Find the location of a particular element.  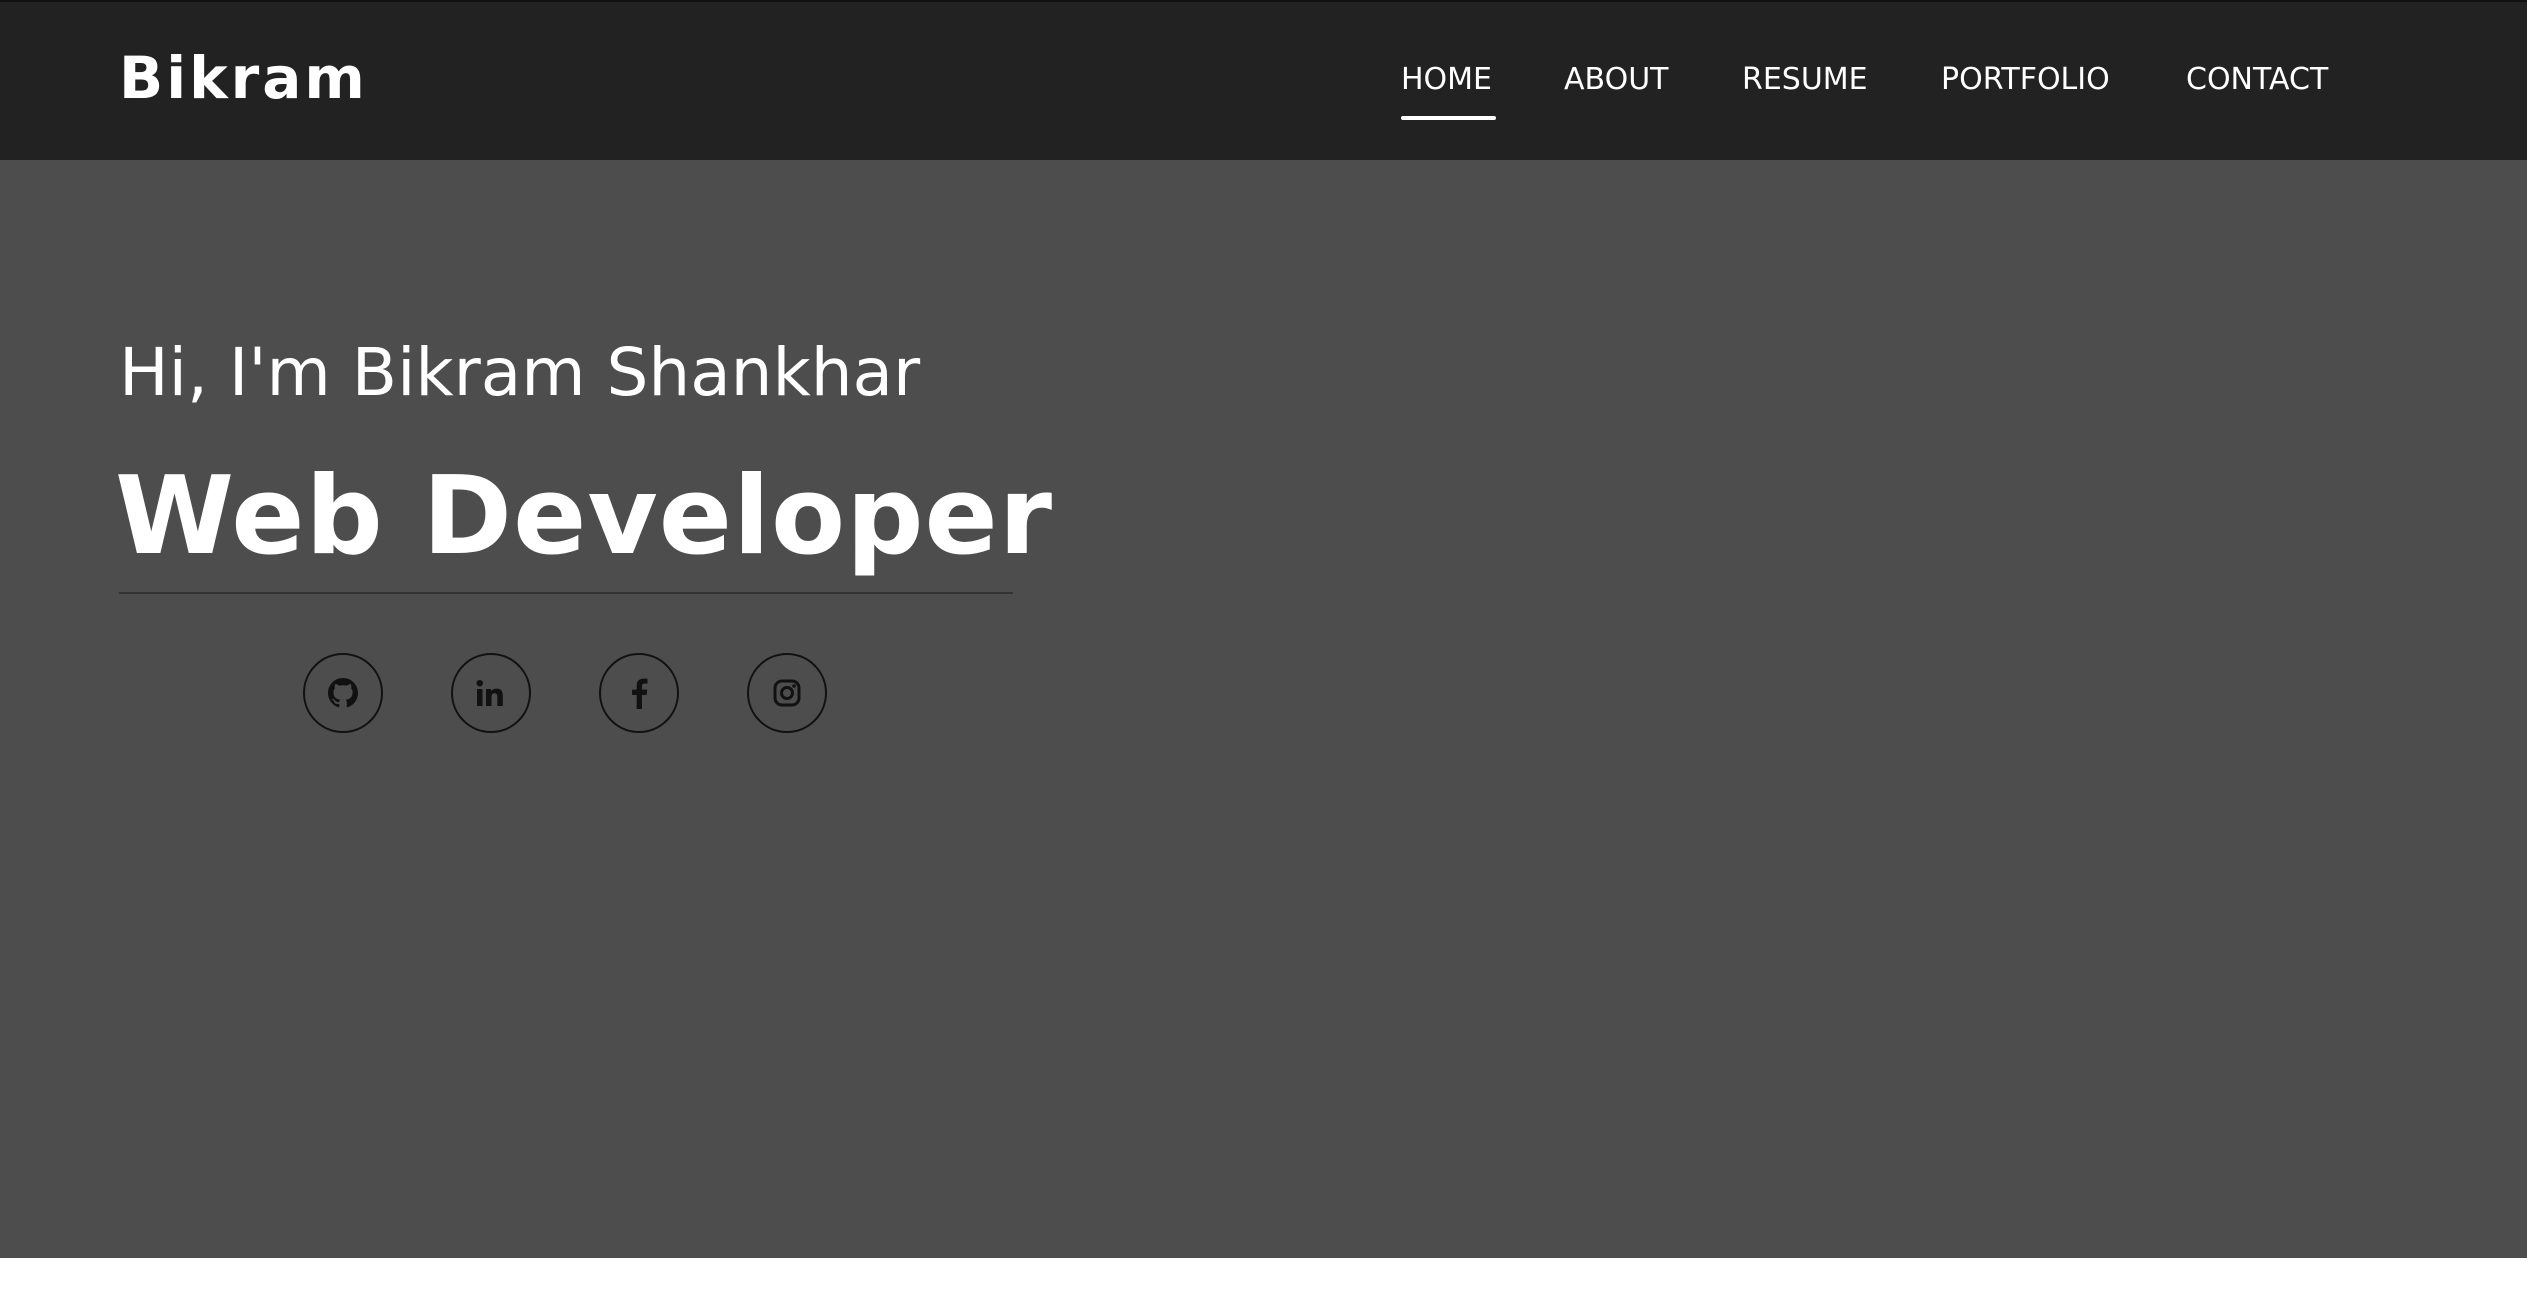

active-nav-indicator is located at coordinates (1448, 118).